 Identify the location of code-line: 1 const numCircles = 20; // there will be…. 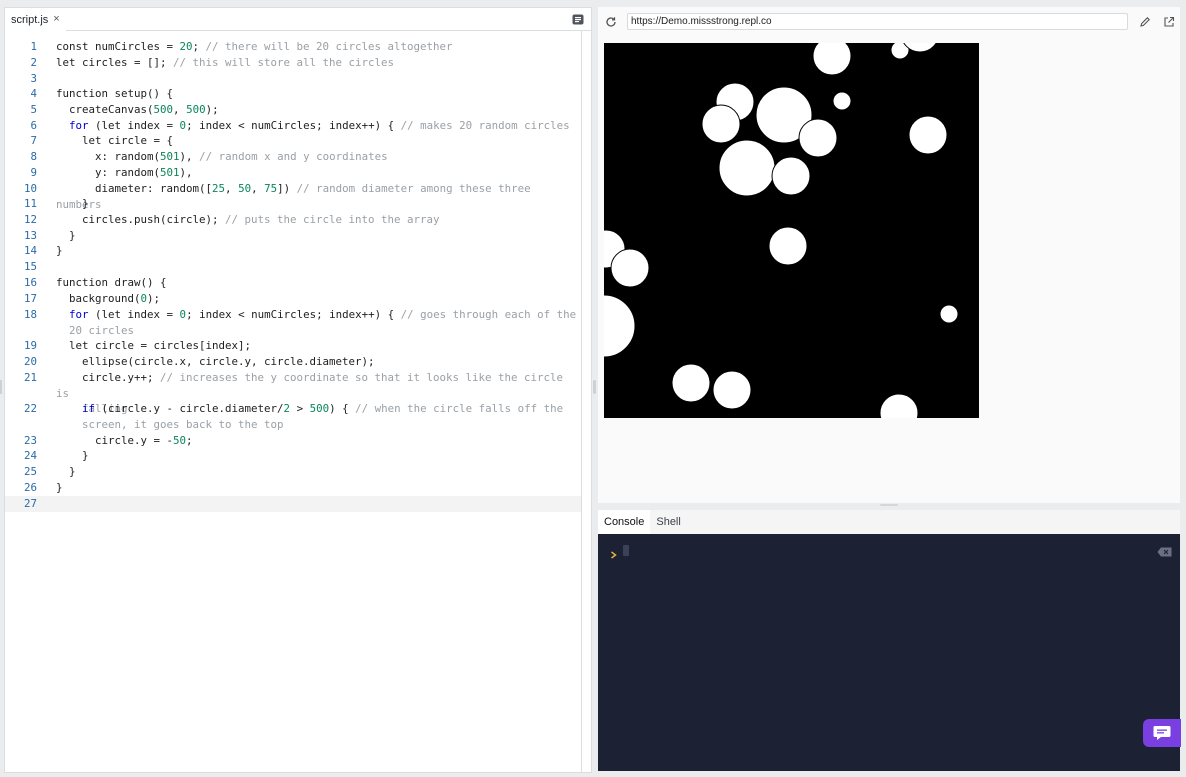
(293, 47).